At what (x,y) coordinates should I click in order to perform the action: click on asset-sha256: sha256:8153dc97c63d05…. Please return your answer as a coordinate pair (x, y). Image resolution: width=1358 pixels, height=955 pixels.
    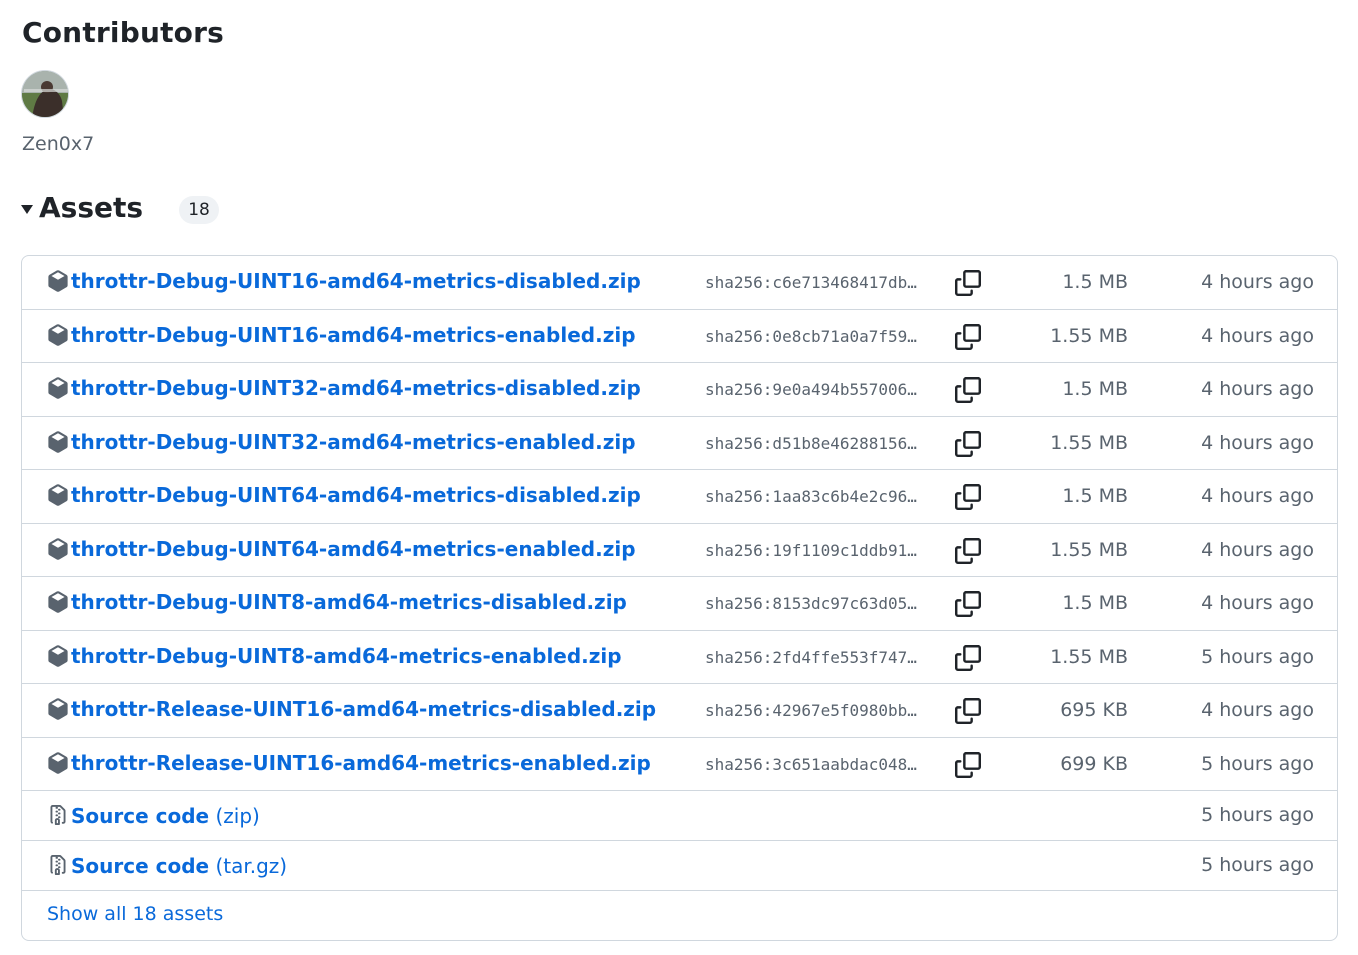
    Looking at the image, I should click on (811, 603).